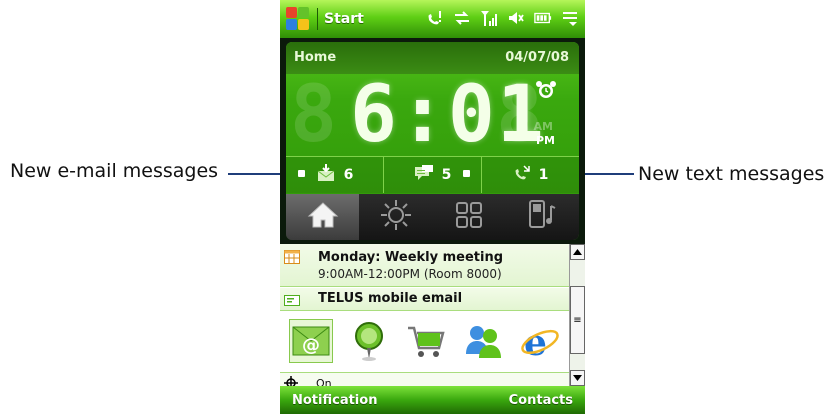 This screenshot has height=414, width=835. Describe the element at coordinates (410, 274) in the screenshot. I see `appointment-time: 9:00AM-12:00PM (Room 8000)` at that location.